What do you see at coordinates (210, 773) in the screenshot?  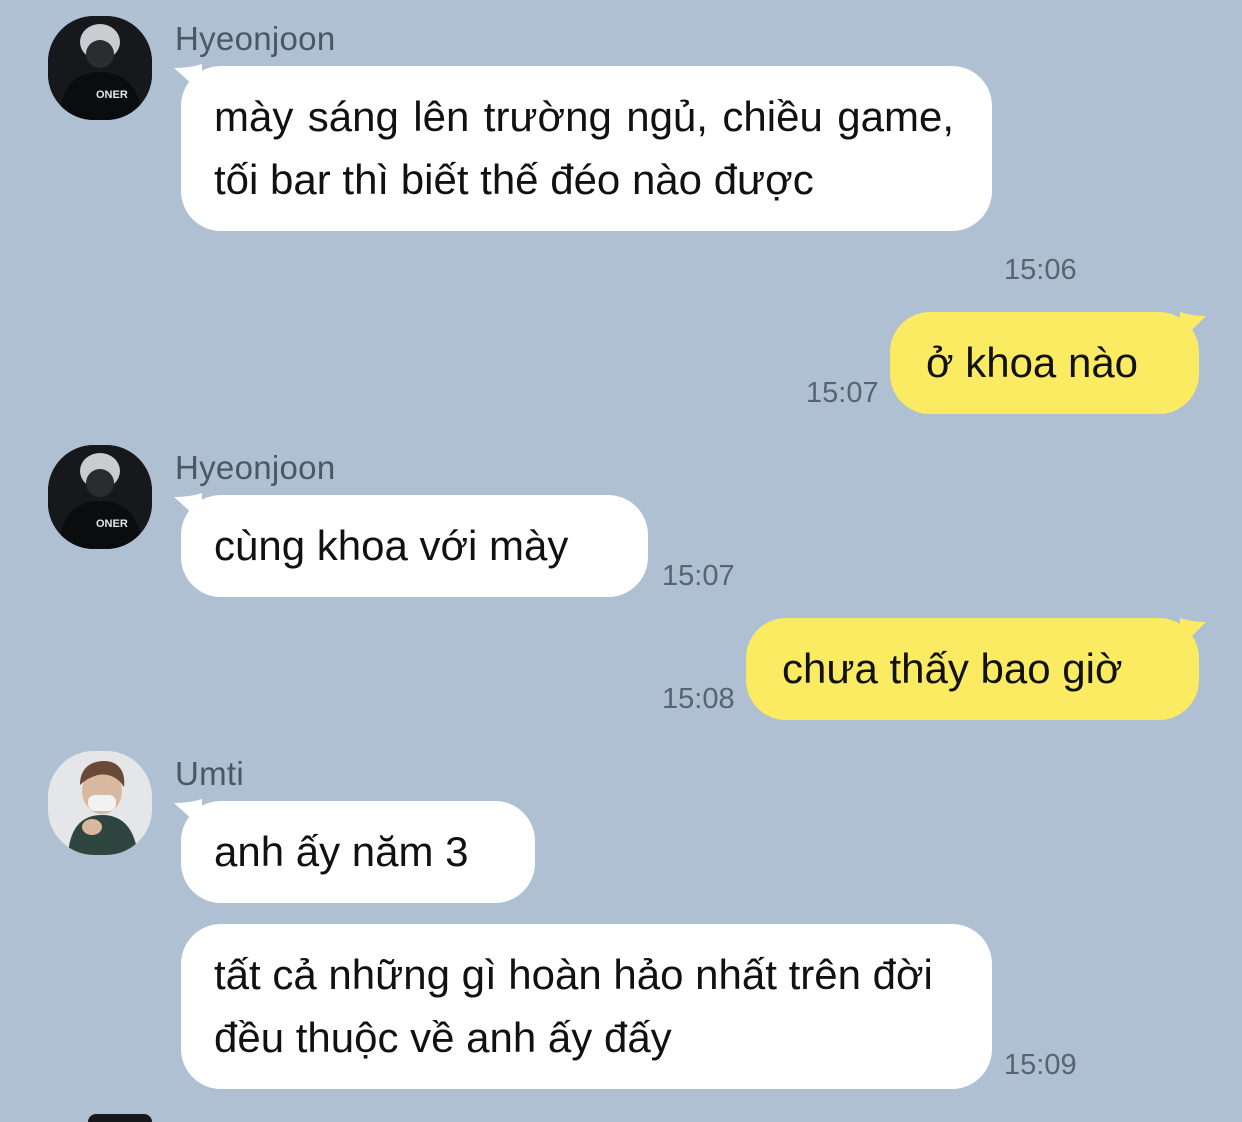 I see `sender-name: Umti` at bounding box center [210, 773].